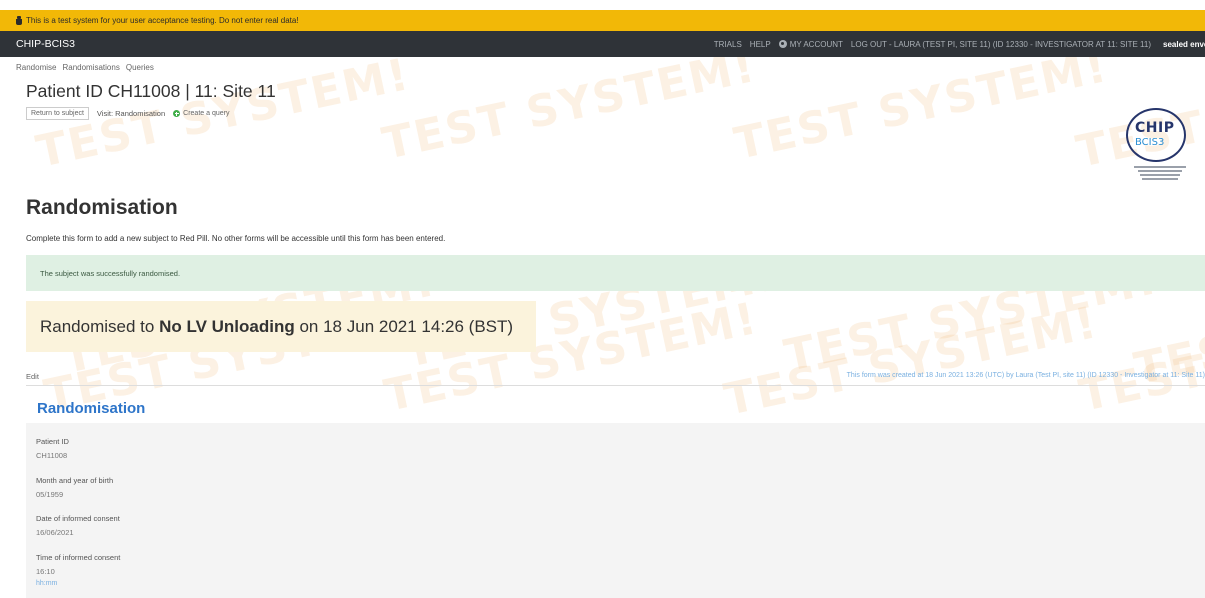 The image size is (1205, 598). What do you see at coordinates (100, 326) in the screenshot?
I see `result-prefix: Randomised to` at bounding box center [100, 326].